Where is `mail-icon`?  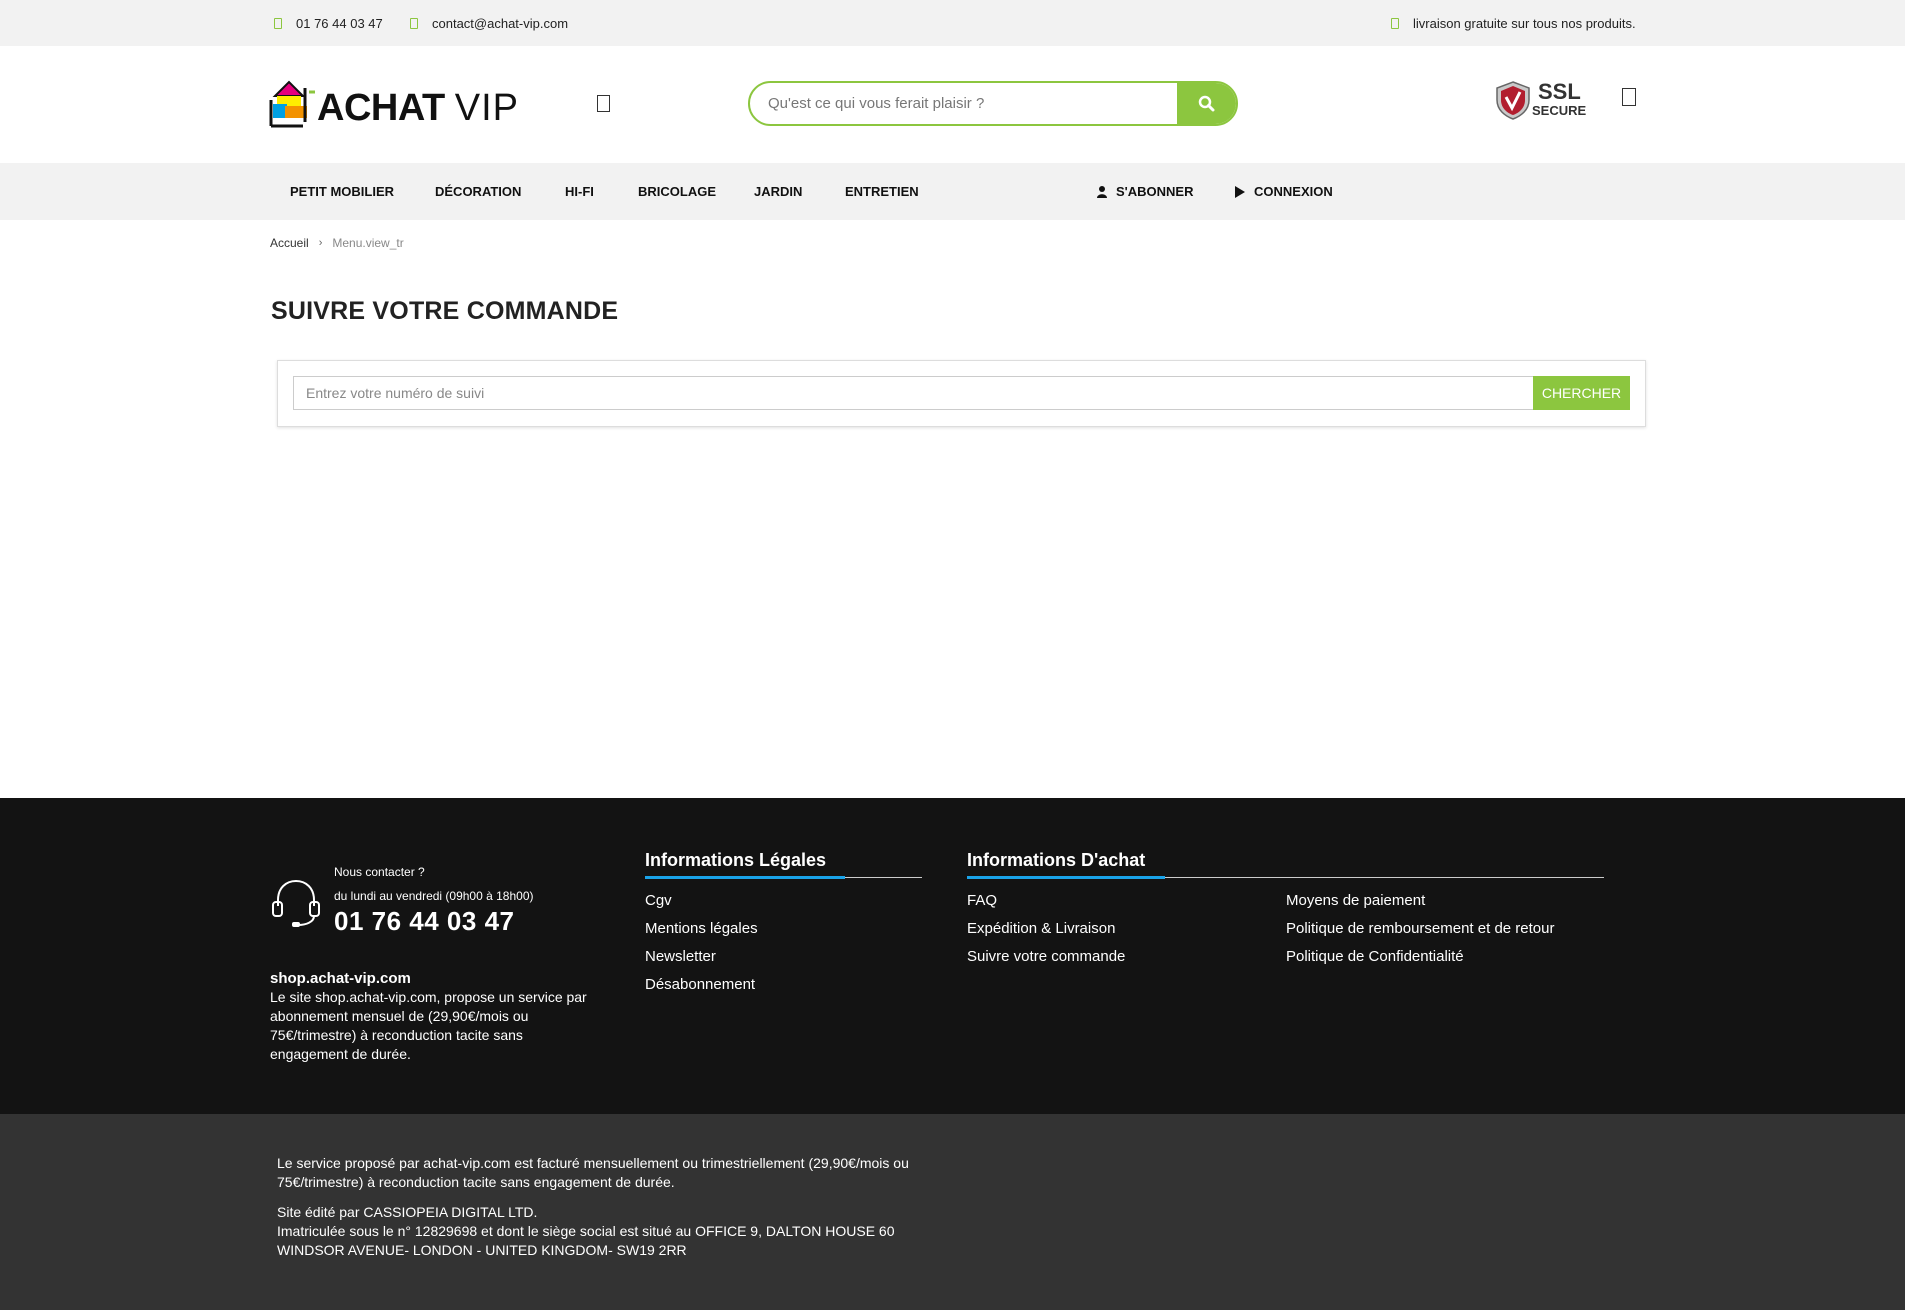 mail-icon is located at coordinates (414, 23).